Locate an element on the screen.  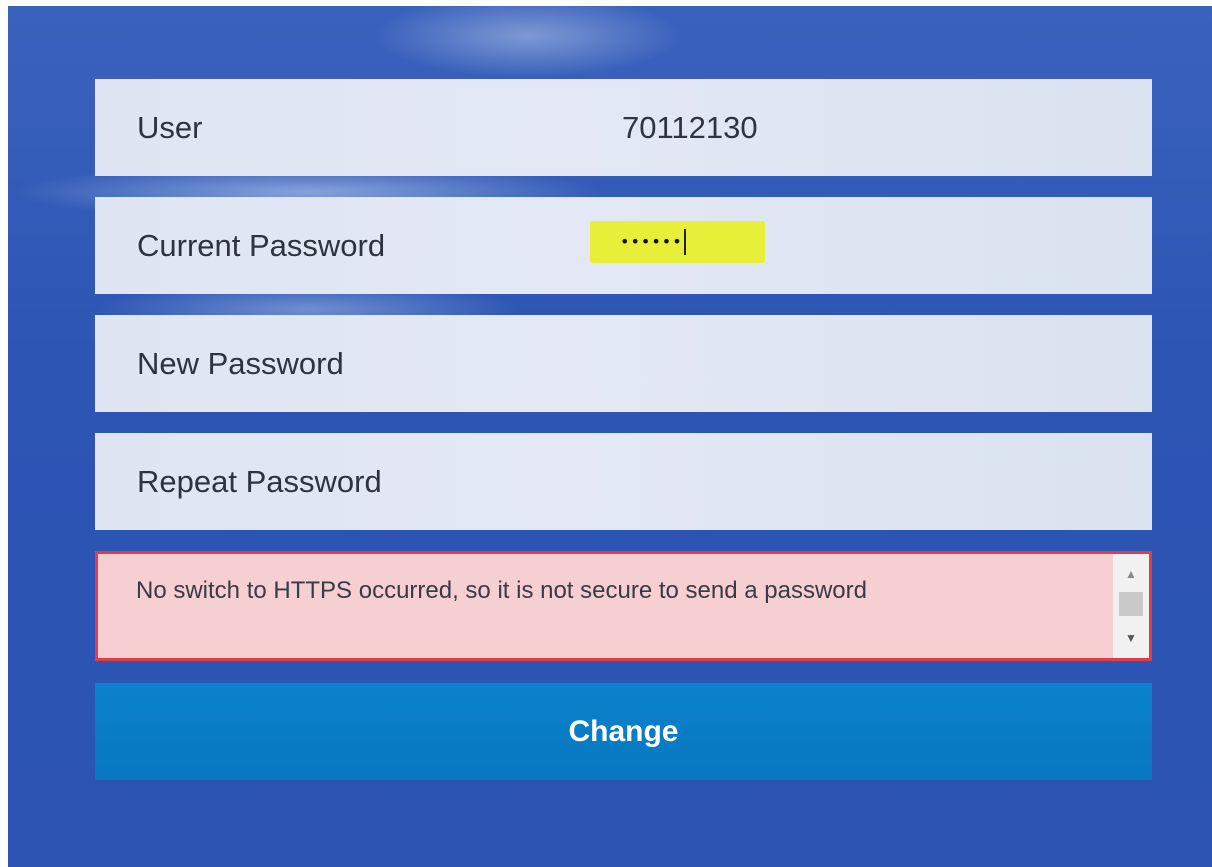
text-caret is located at coordinates (684, 242).